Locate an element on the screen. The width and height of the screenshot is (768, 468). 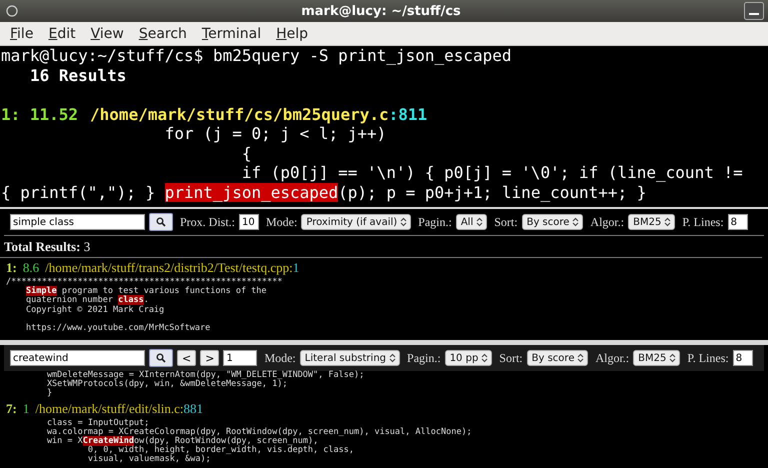
code-line: wmDeleteMessage = XInternAtom(dpy, "WM_DELETE_WINDOW", False); is located at coordinates (206, 375).